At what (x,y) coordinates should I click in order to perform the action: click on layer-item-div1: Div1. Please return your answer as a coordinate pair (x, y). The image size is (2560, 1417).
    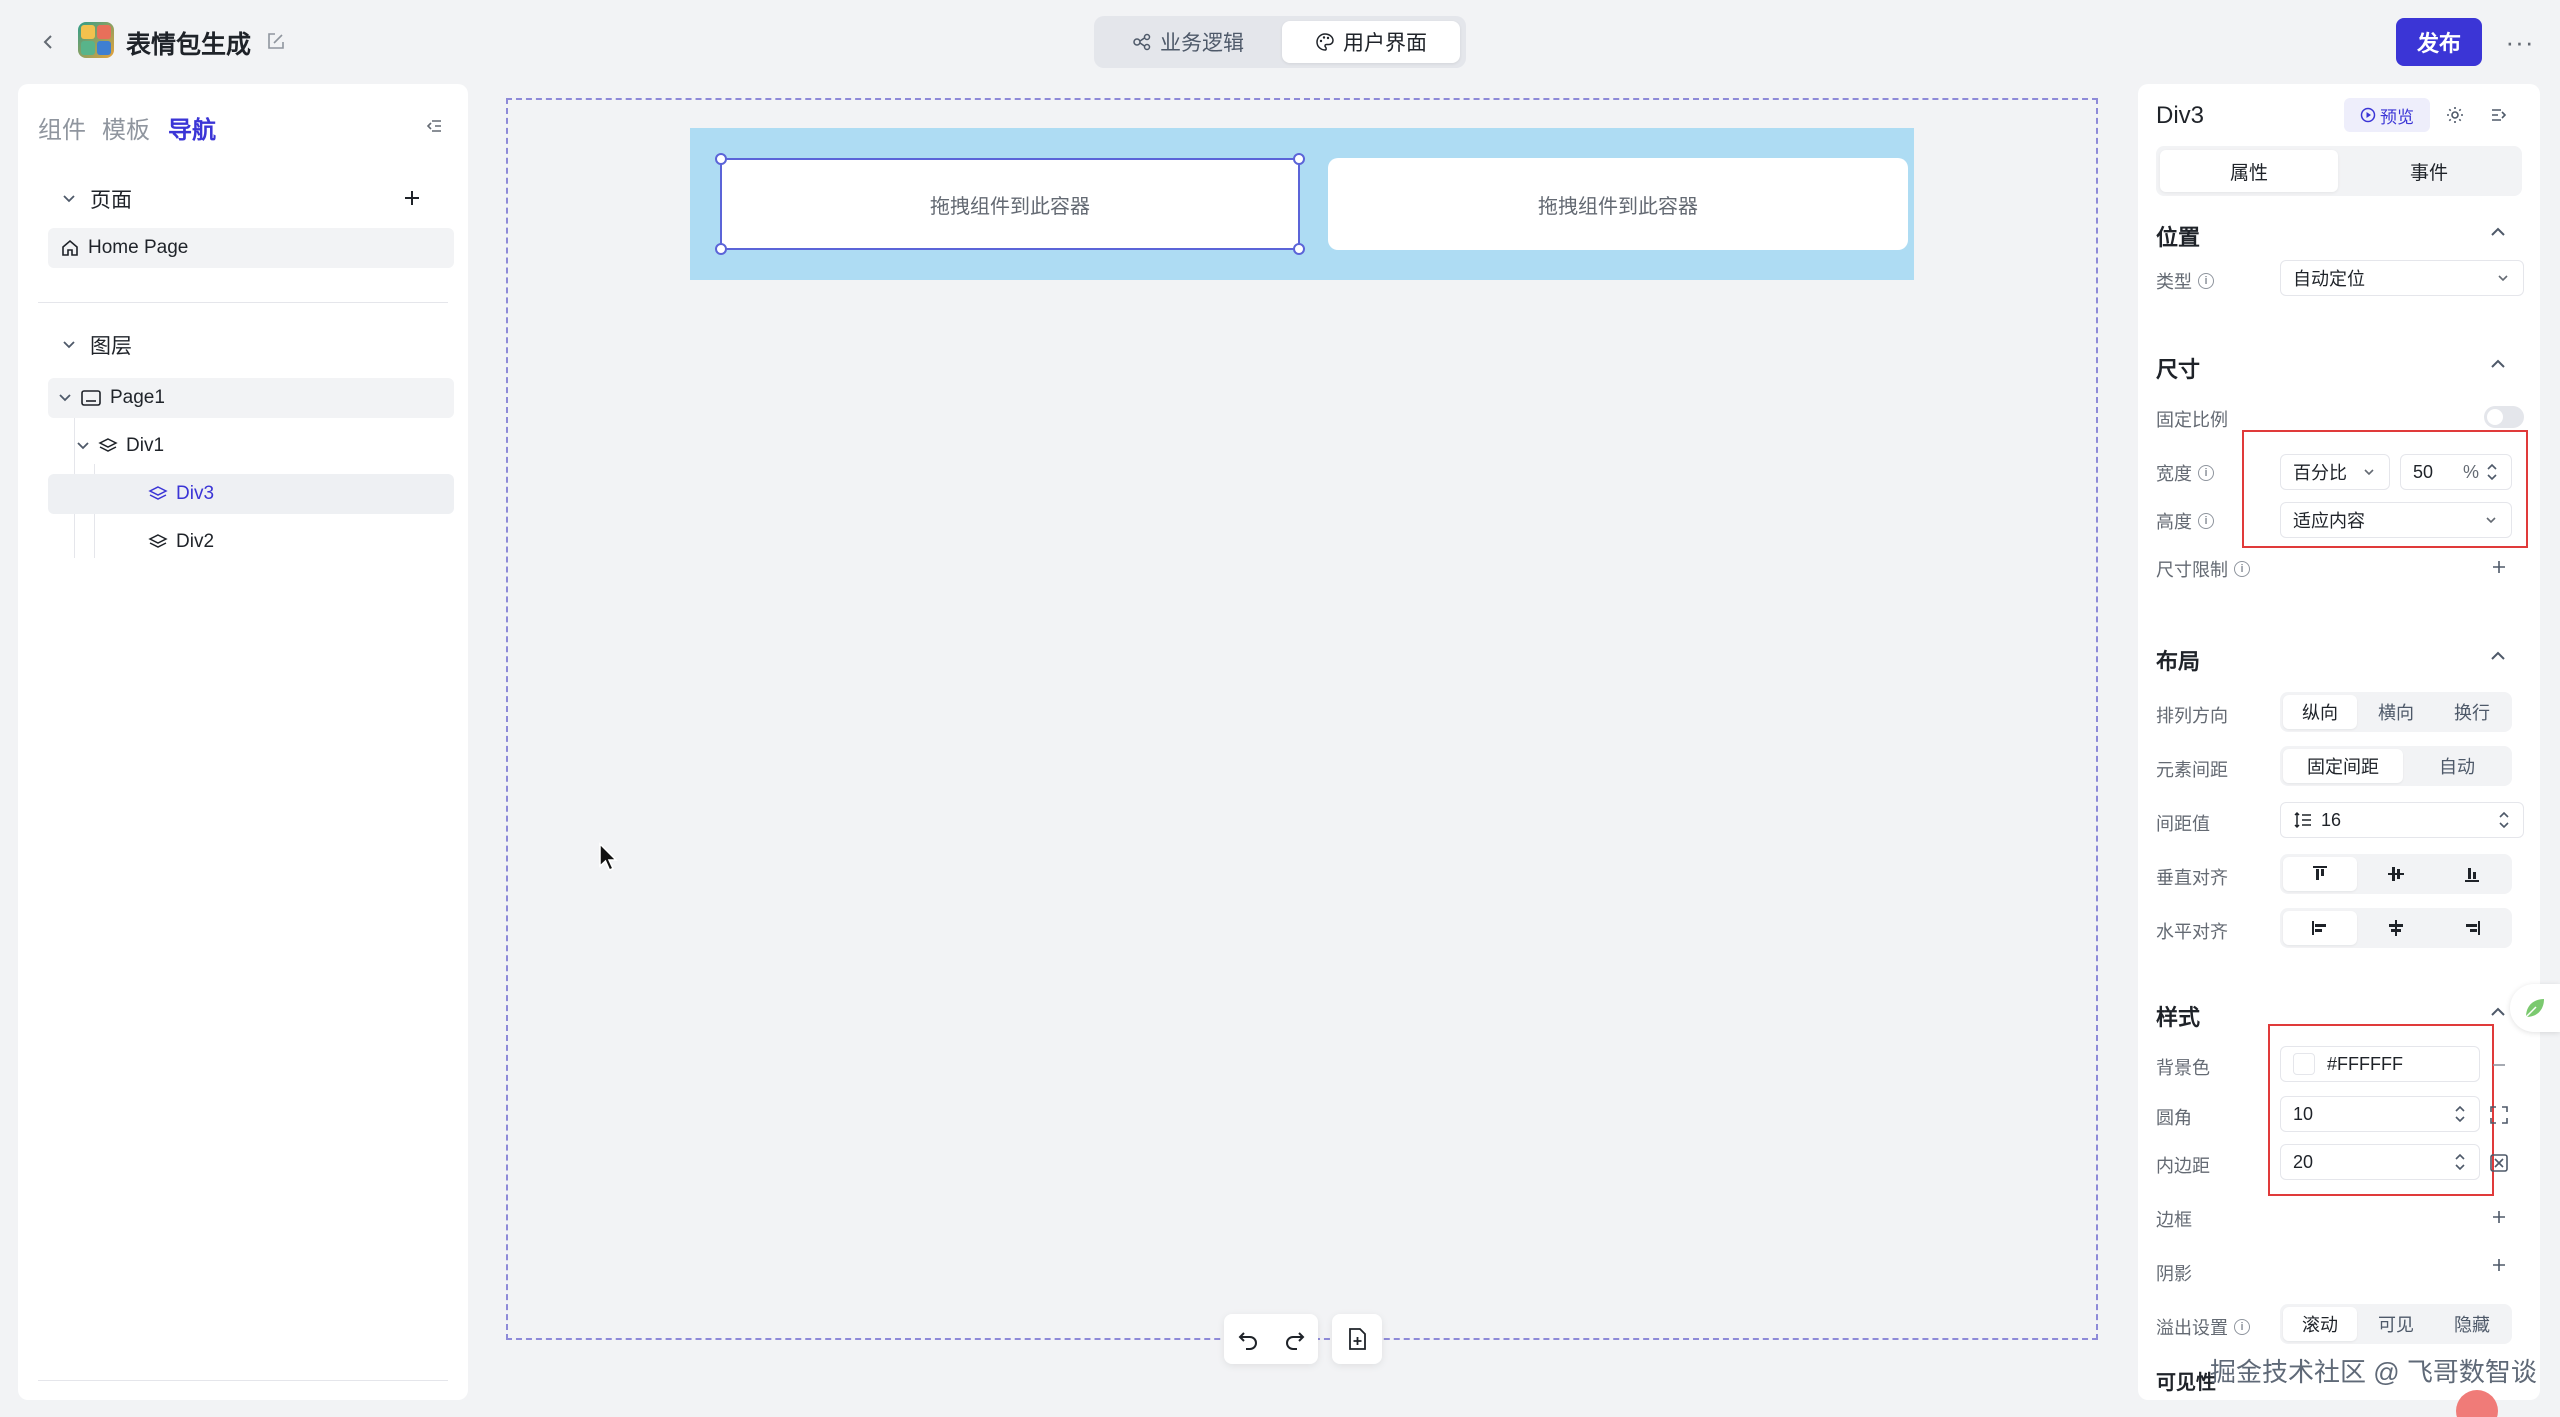
    Looking at the image, I should click on (258, 446).